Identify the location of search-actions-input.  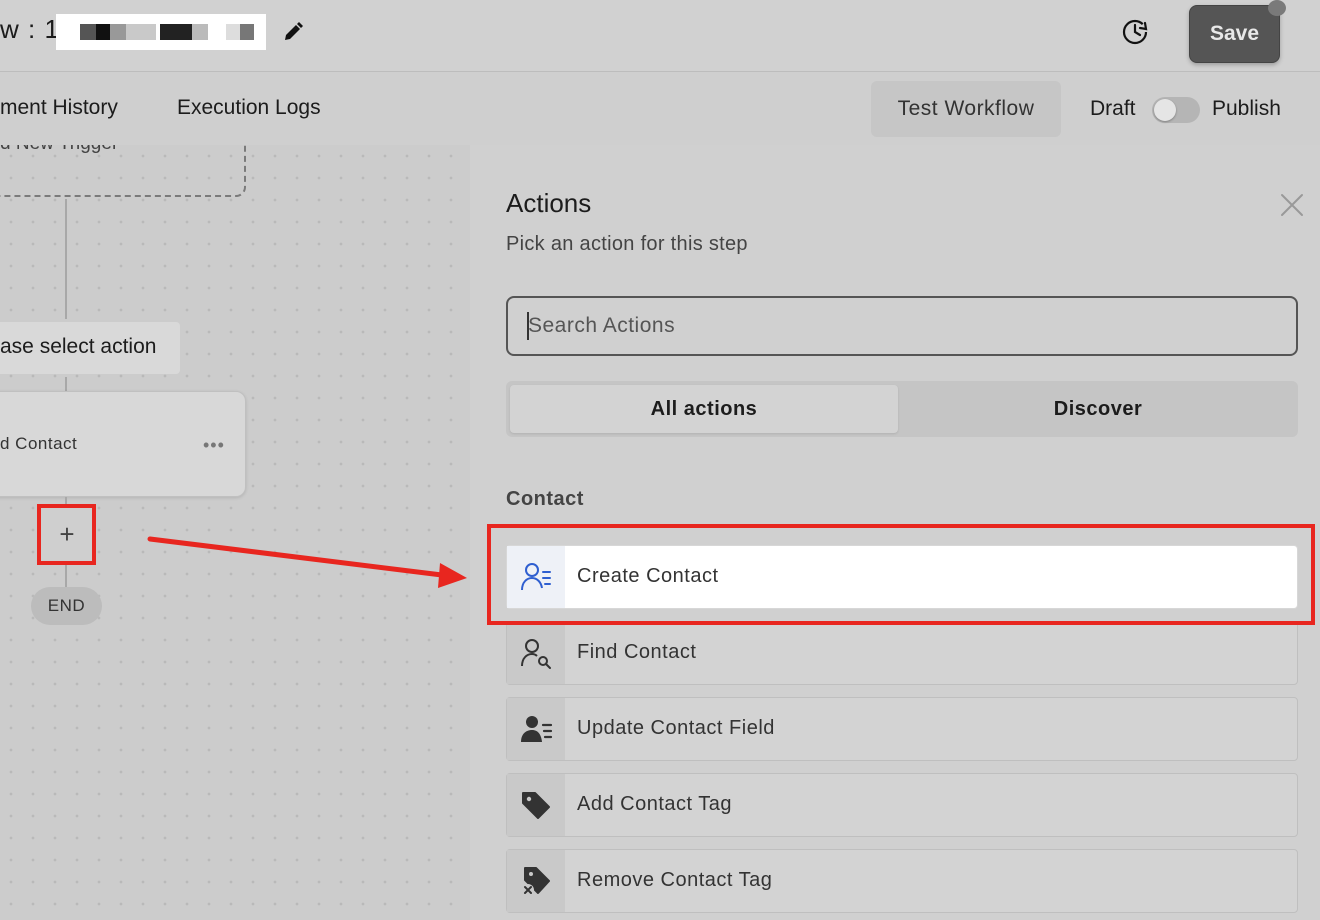
(902, 326).